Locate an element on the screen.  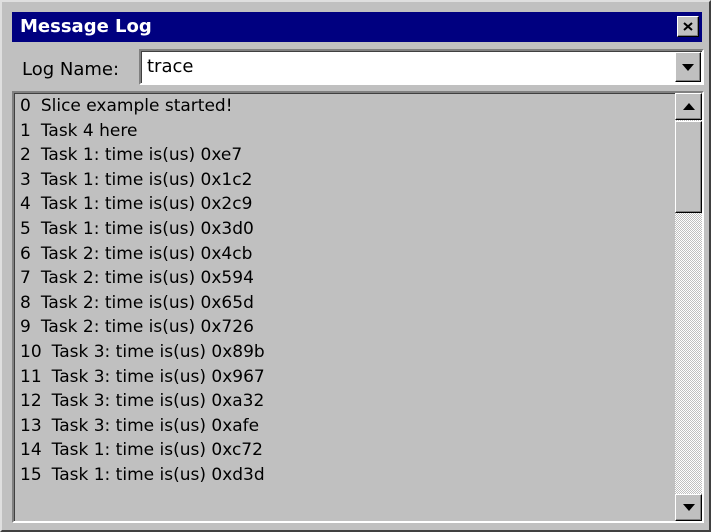
message-row: 3 Task 1: time is(us) 0x1c2 is located at coordinates (345, 180).